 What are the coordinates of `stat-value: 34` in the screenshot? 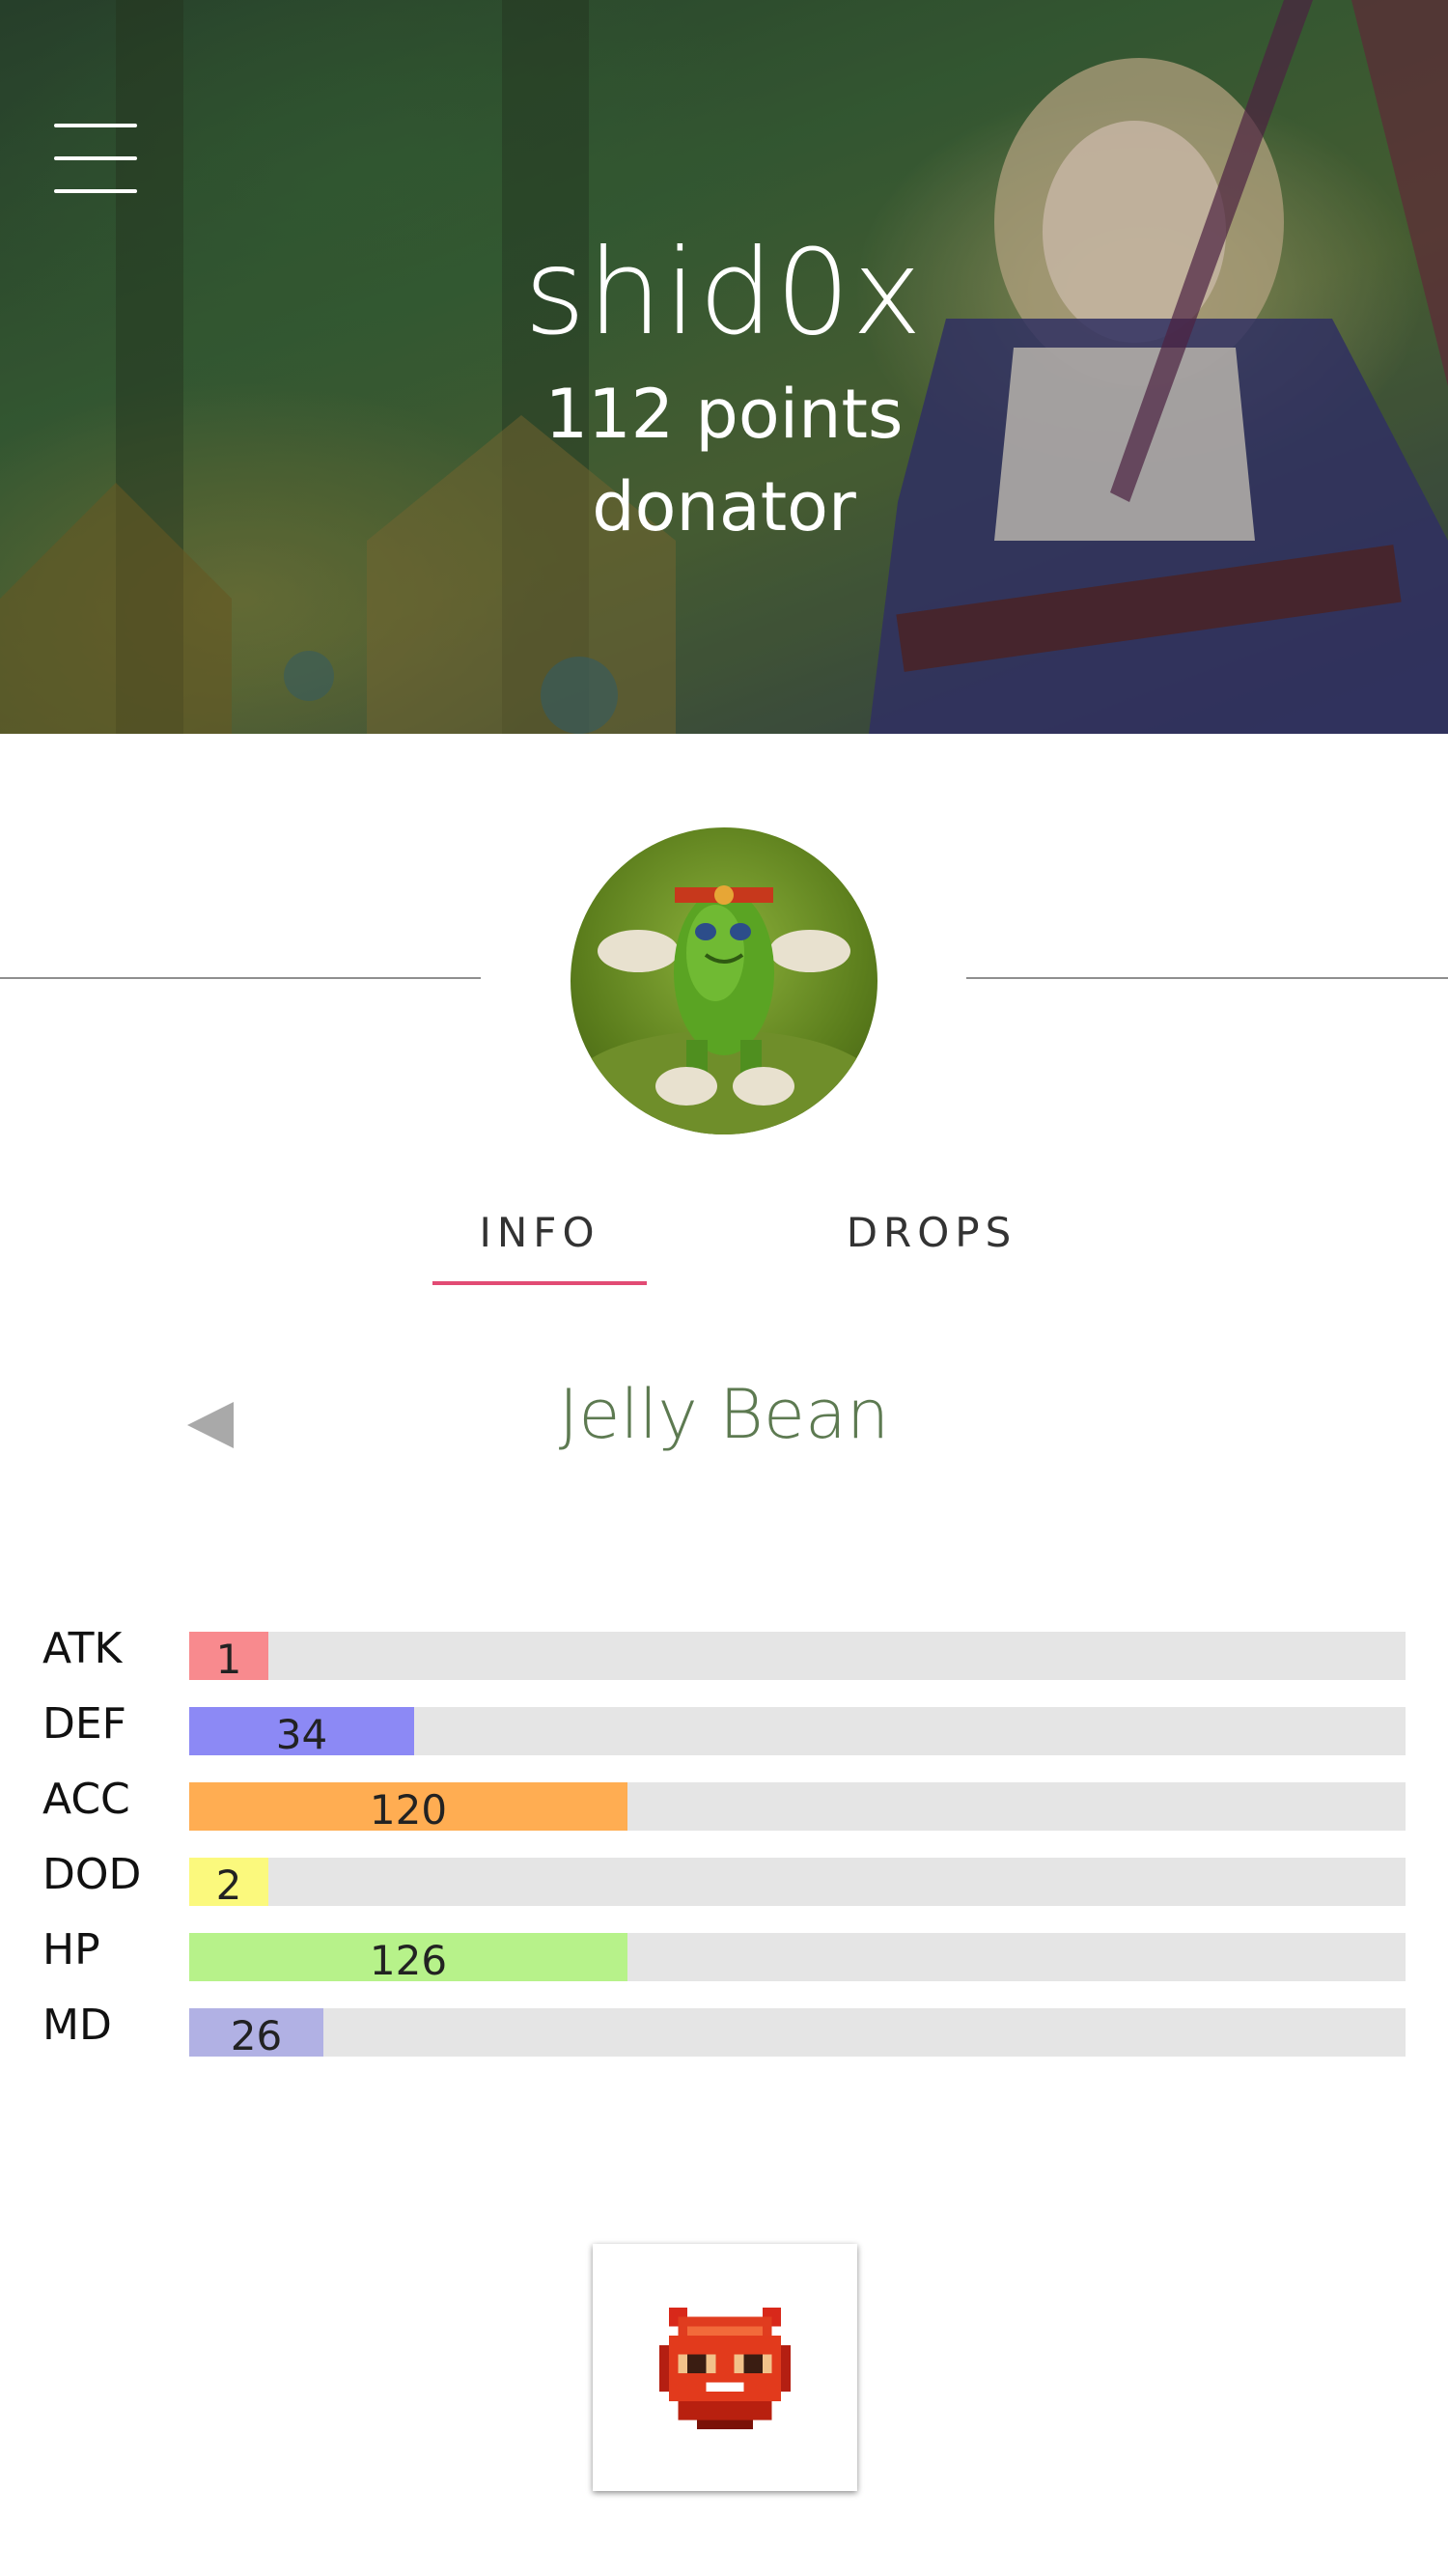 It's located at (302, 1735).